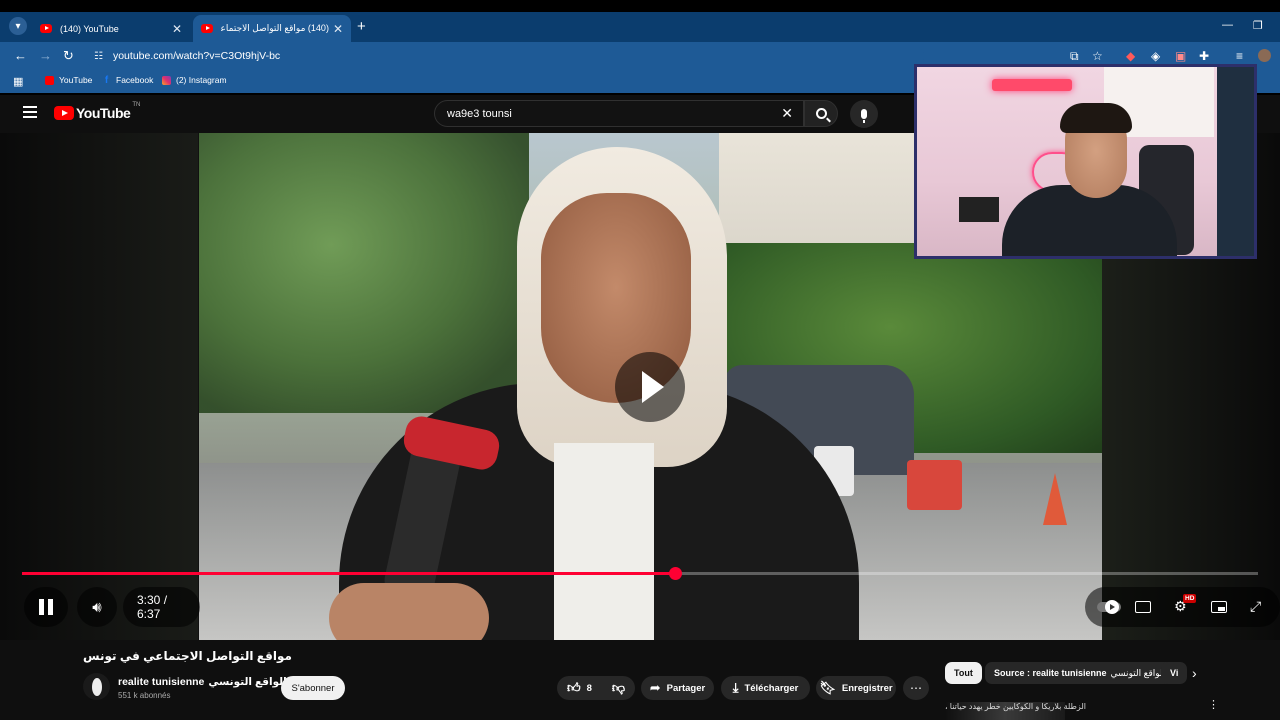 This screenshot has height=720, width=1280. What do you see at coordinates (364, 273) in the screenshot?
I see `video-trees` at bounding box center [364, 273].